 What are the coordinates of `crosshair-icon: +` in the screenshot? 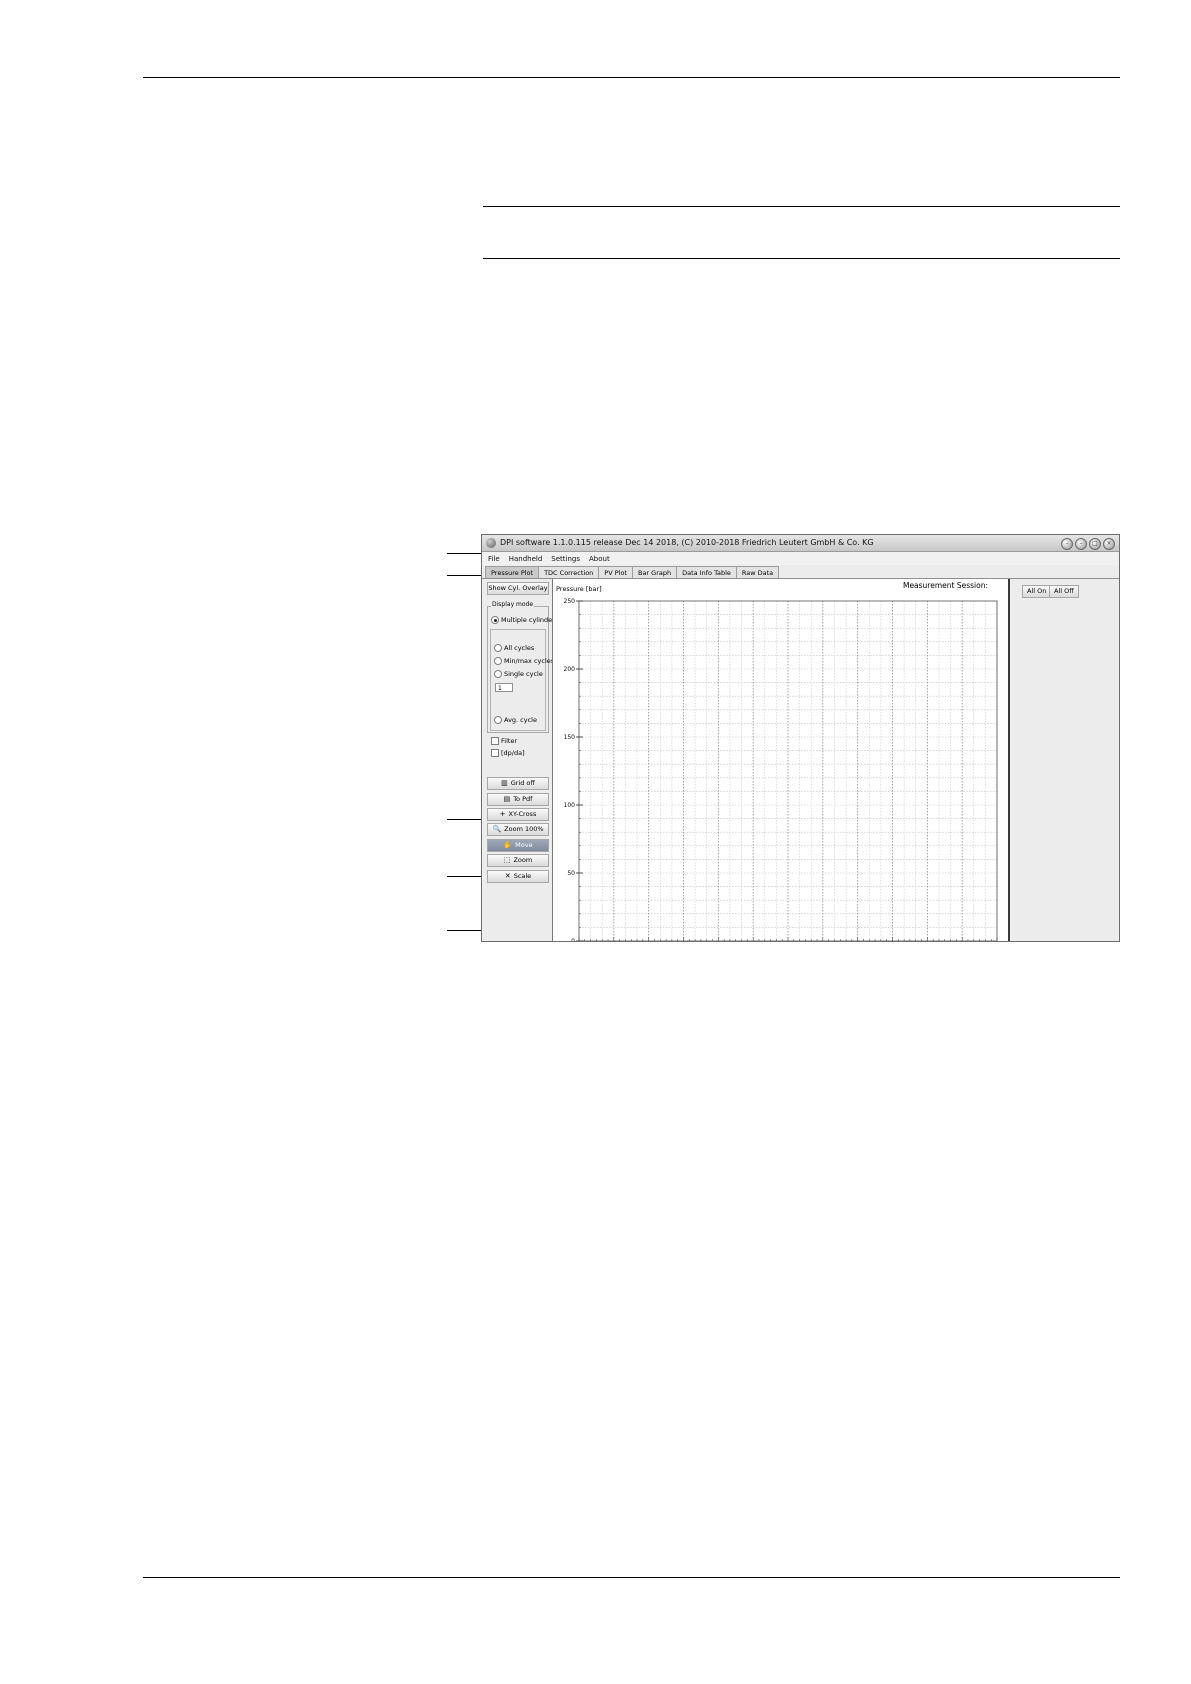 It's located at (502, 814).